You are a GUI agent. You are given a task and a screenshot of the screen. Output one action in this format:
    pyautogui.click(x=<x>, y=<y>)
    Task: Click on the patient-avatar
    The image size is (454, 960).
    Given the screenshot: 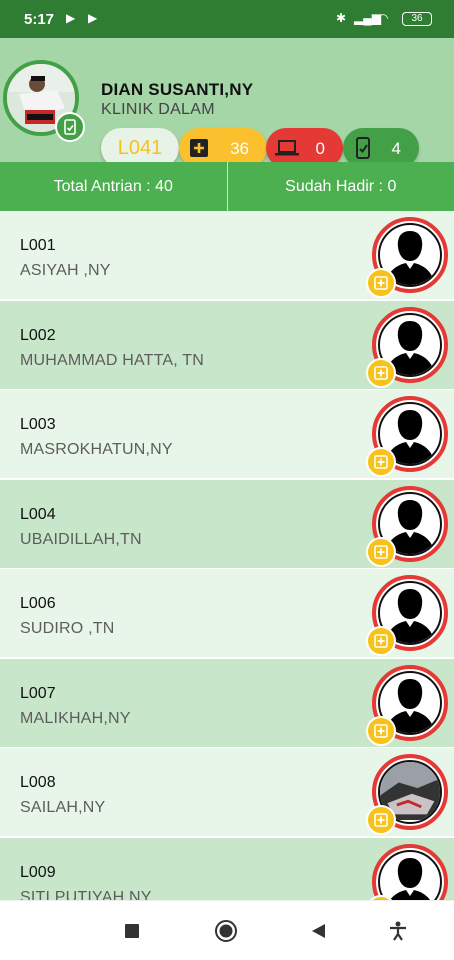 What is the action you would take?
    pyautogui.click(x=410, y=871)
    